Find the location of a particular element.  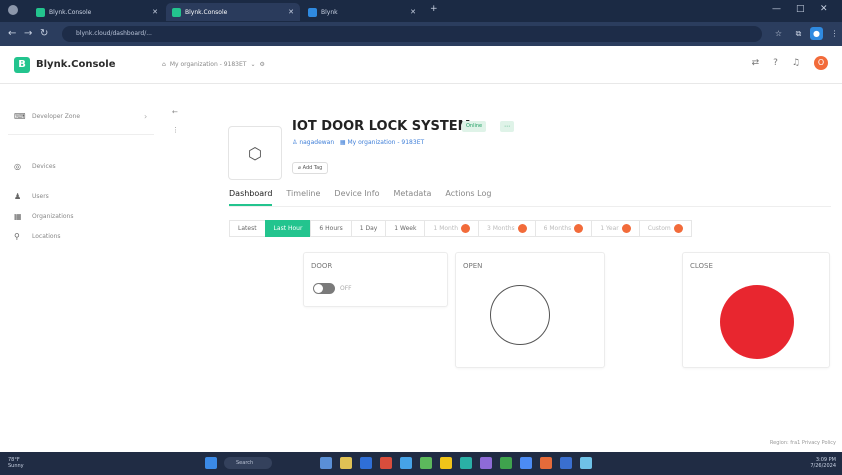

open-led-widget: OPEN is located at coordinates (530, 310).